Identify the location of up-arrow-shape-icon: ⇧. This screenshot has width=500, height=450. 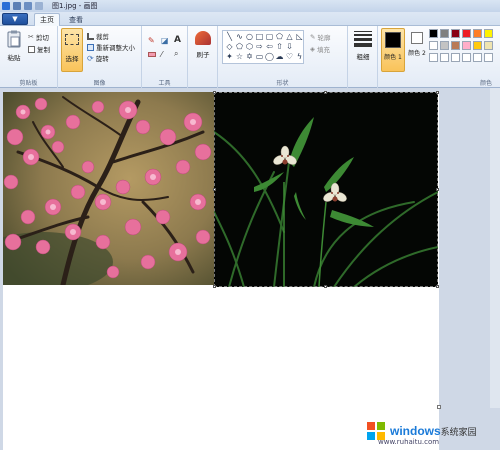
(279, 47).